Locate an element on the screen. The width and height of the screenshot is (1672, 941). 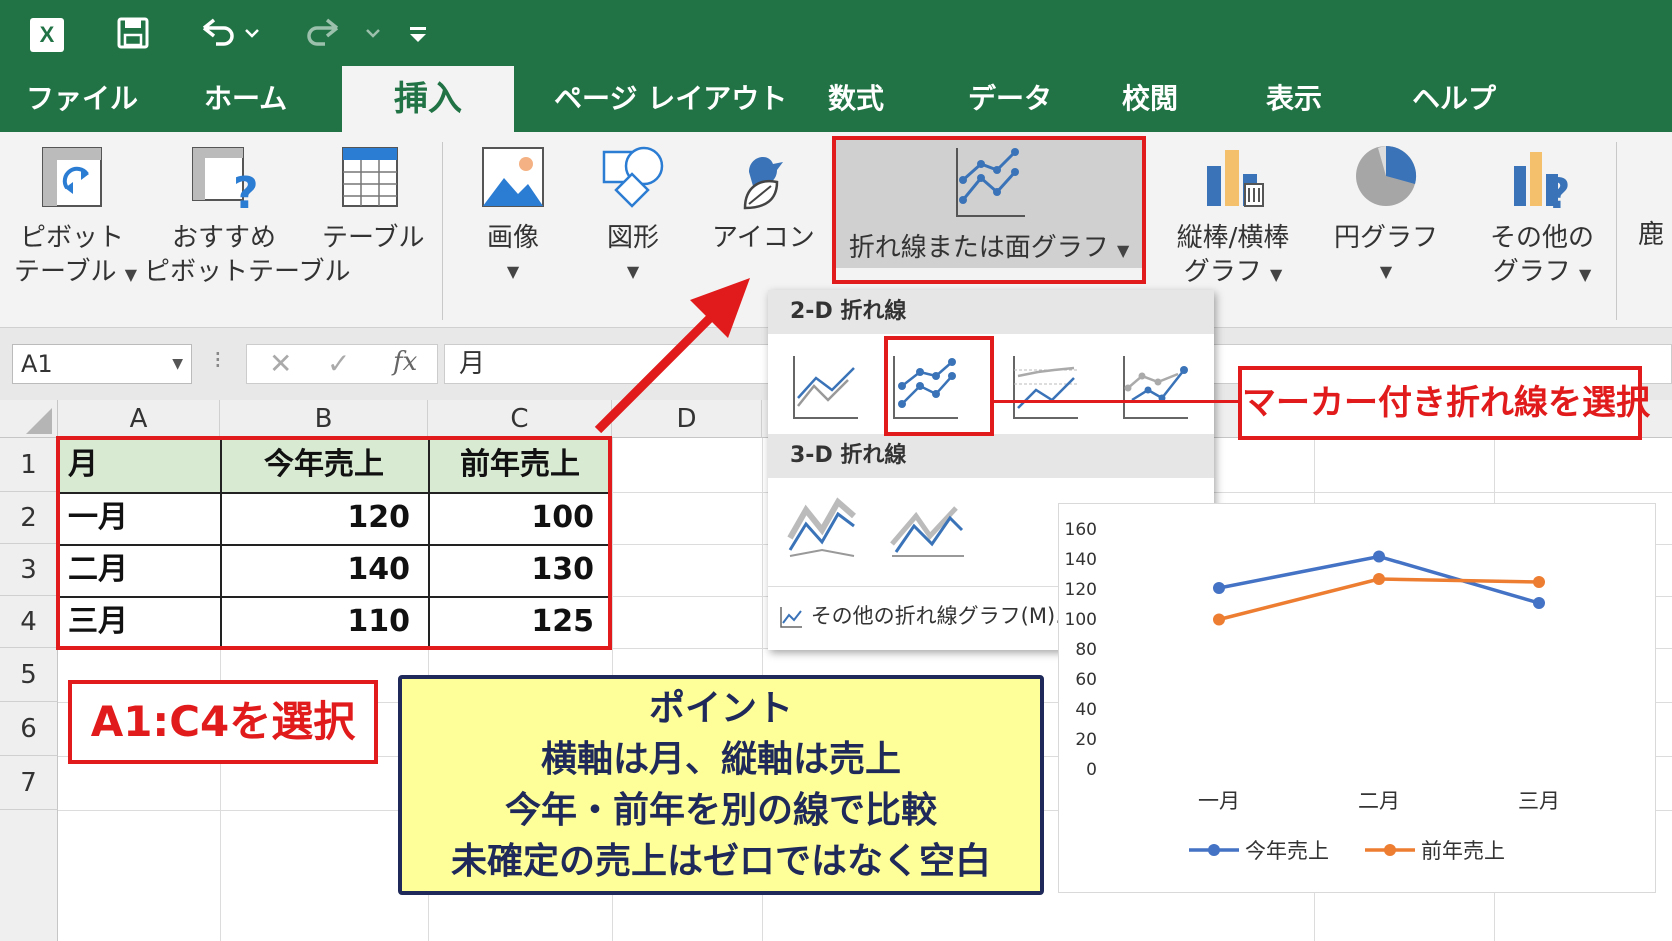
recommended-pivot-icon: ? is located at coordinates (225, 183).